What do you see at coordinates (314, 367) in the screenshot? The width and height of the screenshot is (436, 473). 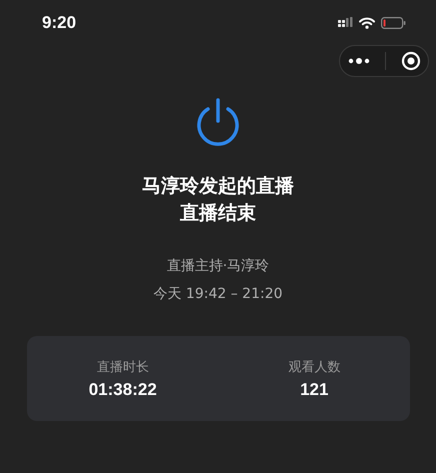 I see `stat-label: 观看人数` at bounding box center [314, 367].